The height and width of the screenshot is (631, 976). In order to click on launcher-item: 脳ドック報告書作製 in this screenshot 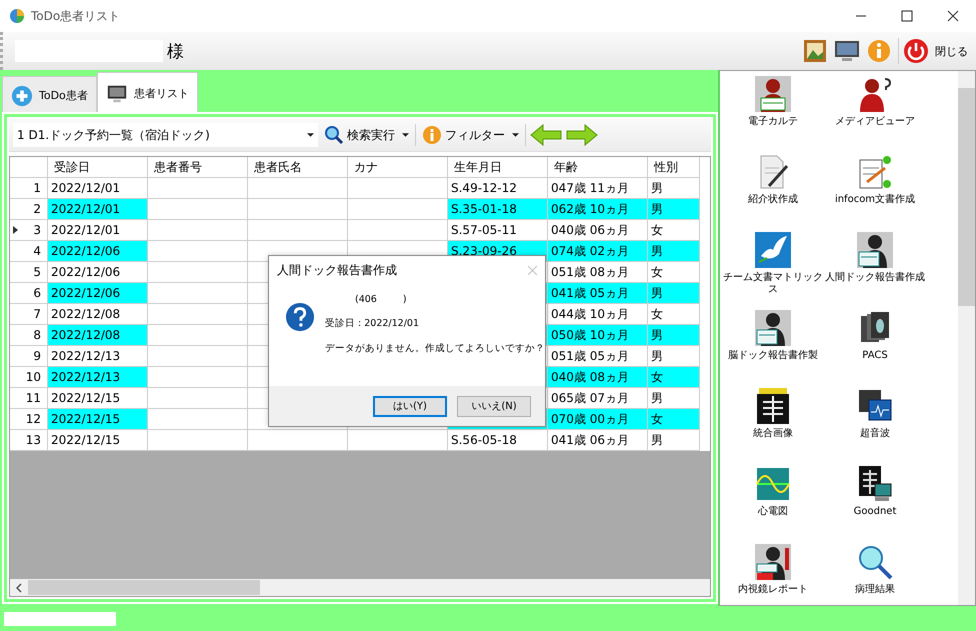, I will do `click(773, 346)`.